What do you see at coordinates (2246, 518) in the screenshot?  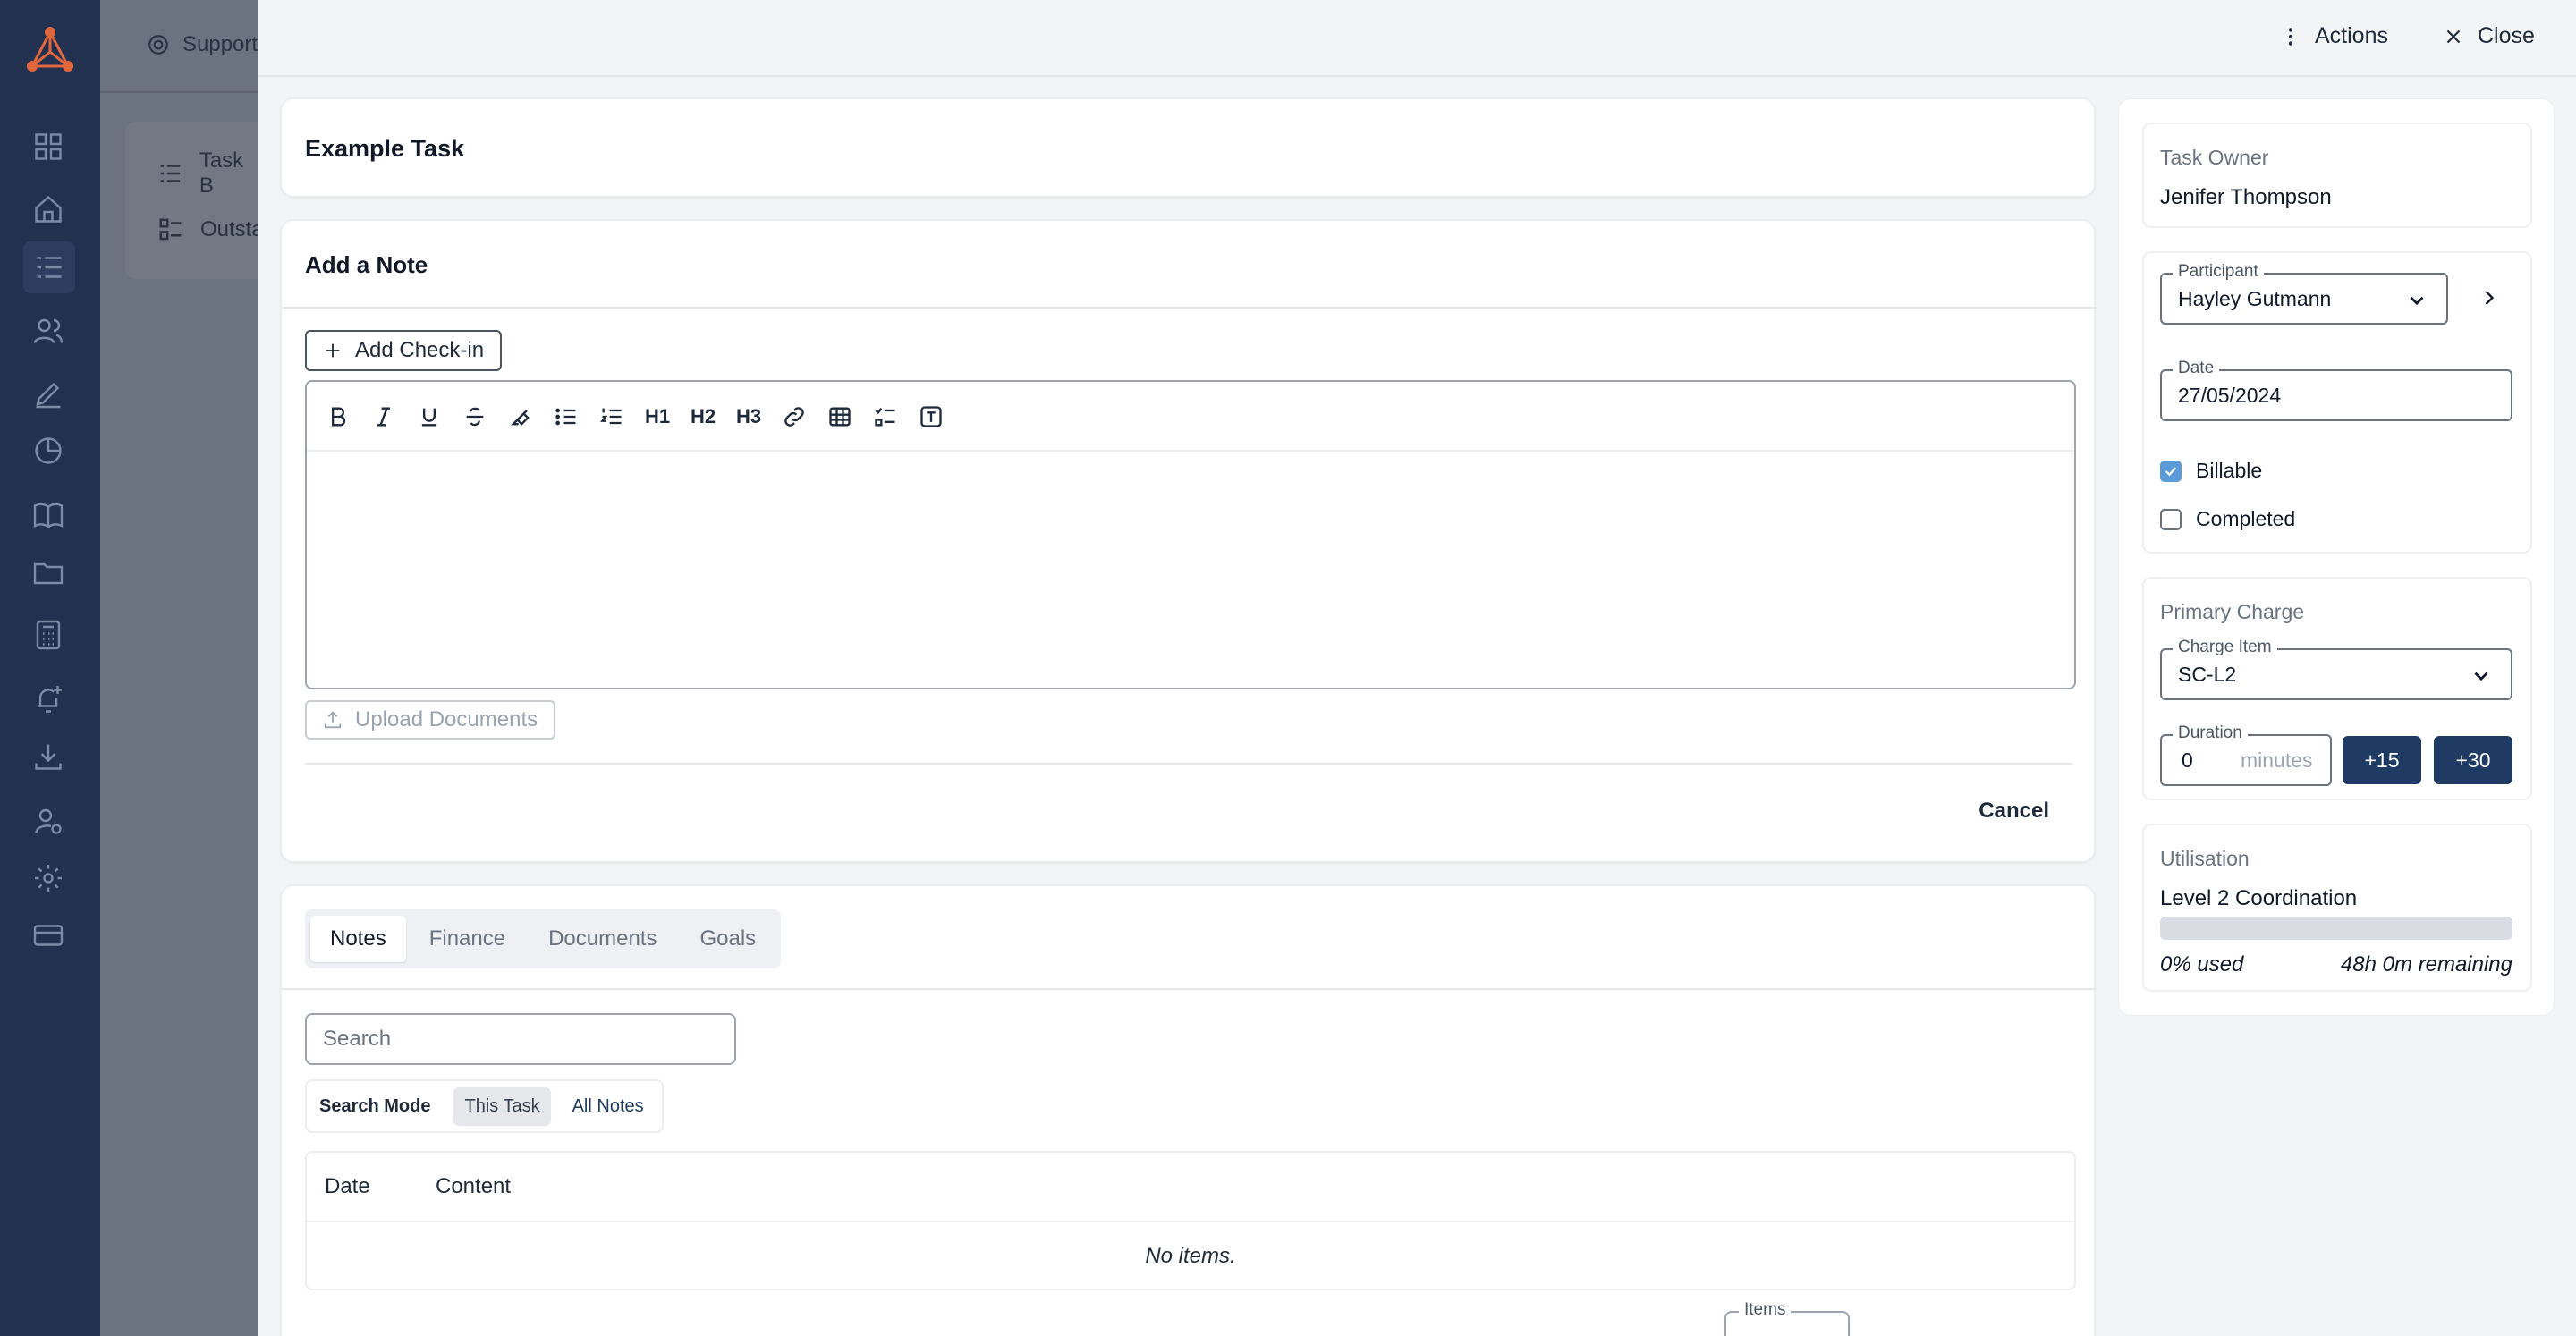 I see `completed-label: Completed` at bounding box center [2246, 518].